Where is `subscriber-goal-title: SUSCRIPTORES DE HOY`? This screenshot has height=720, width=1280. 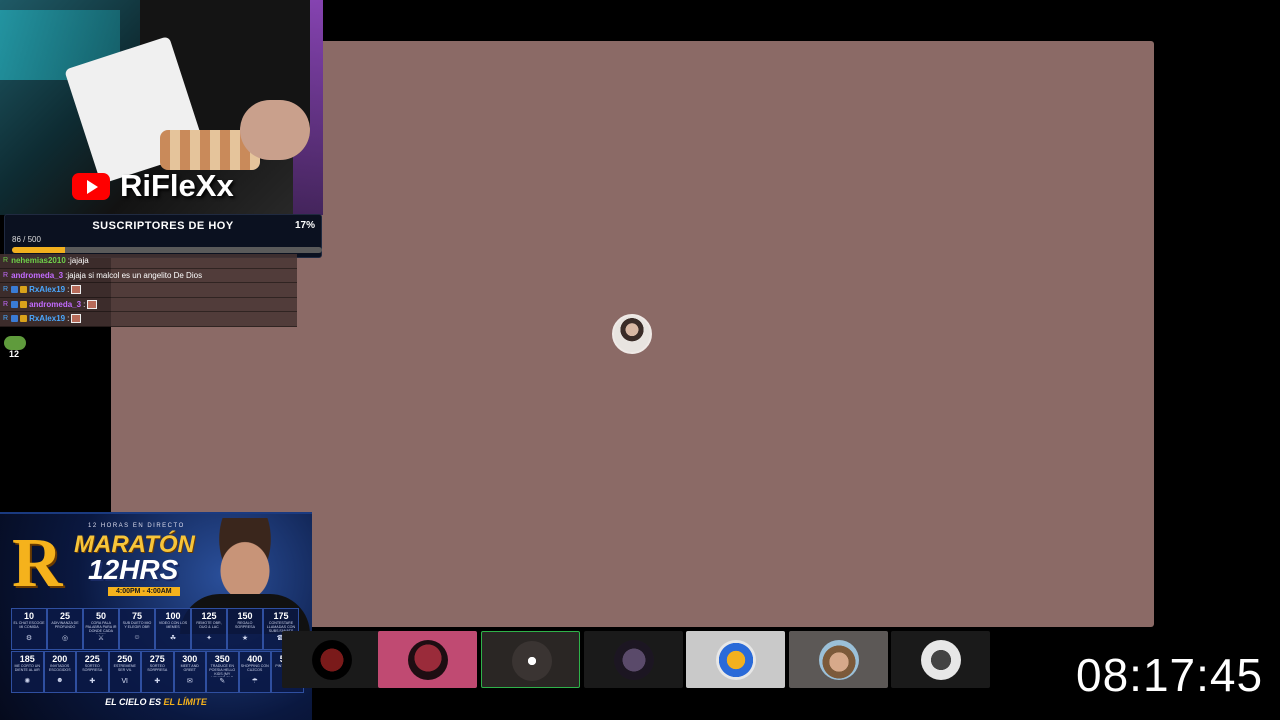
subscriber-goal-title: SUSCRIPTORES DE HOY is located at coordinates (163, 226).